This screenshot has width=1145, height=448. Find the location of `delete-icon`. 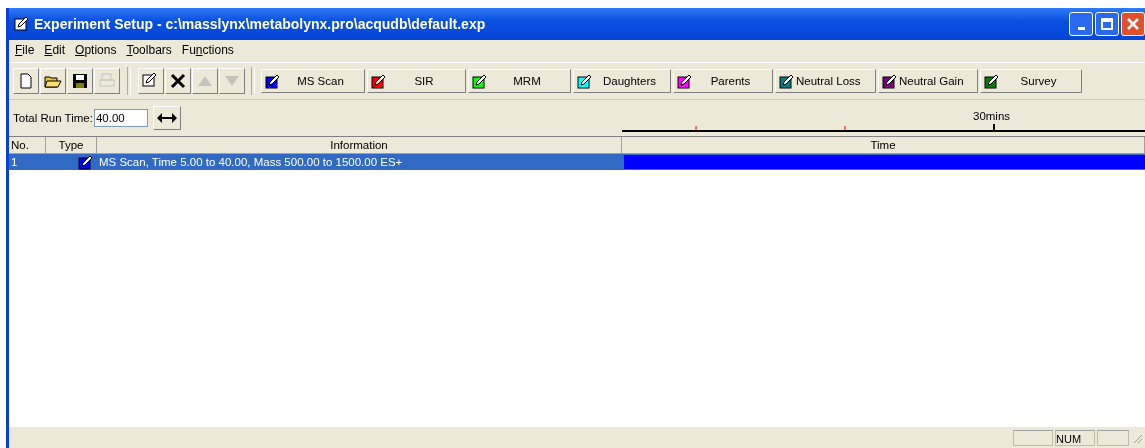

delete-icon is located at coordinates (178, 81).